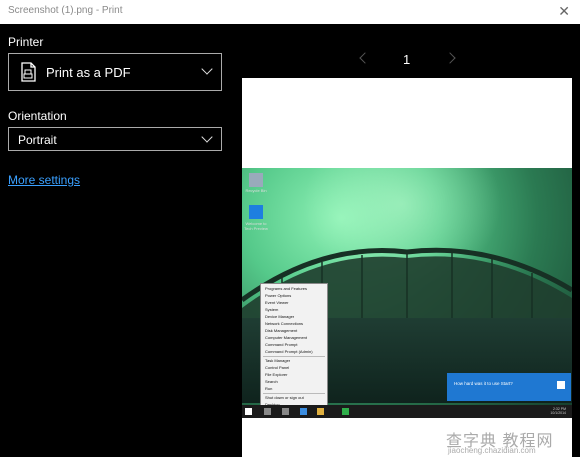  What do you see at coordinates (289, 351) in the screenshot?
I see `menu-item: Command Prompt (Admin)` at bounding box center [289, 351].